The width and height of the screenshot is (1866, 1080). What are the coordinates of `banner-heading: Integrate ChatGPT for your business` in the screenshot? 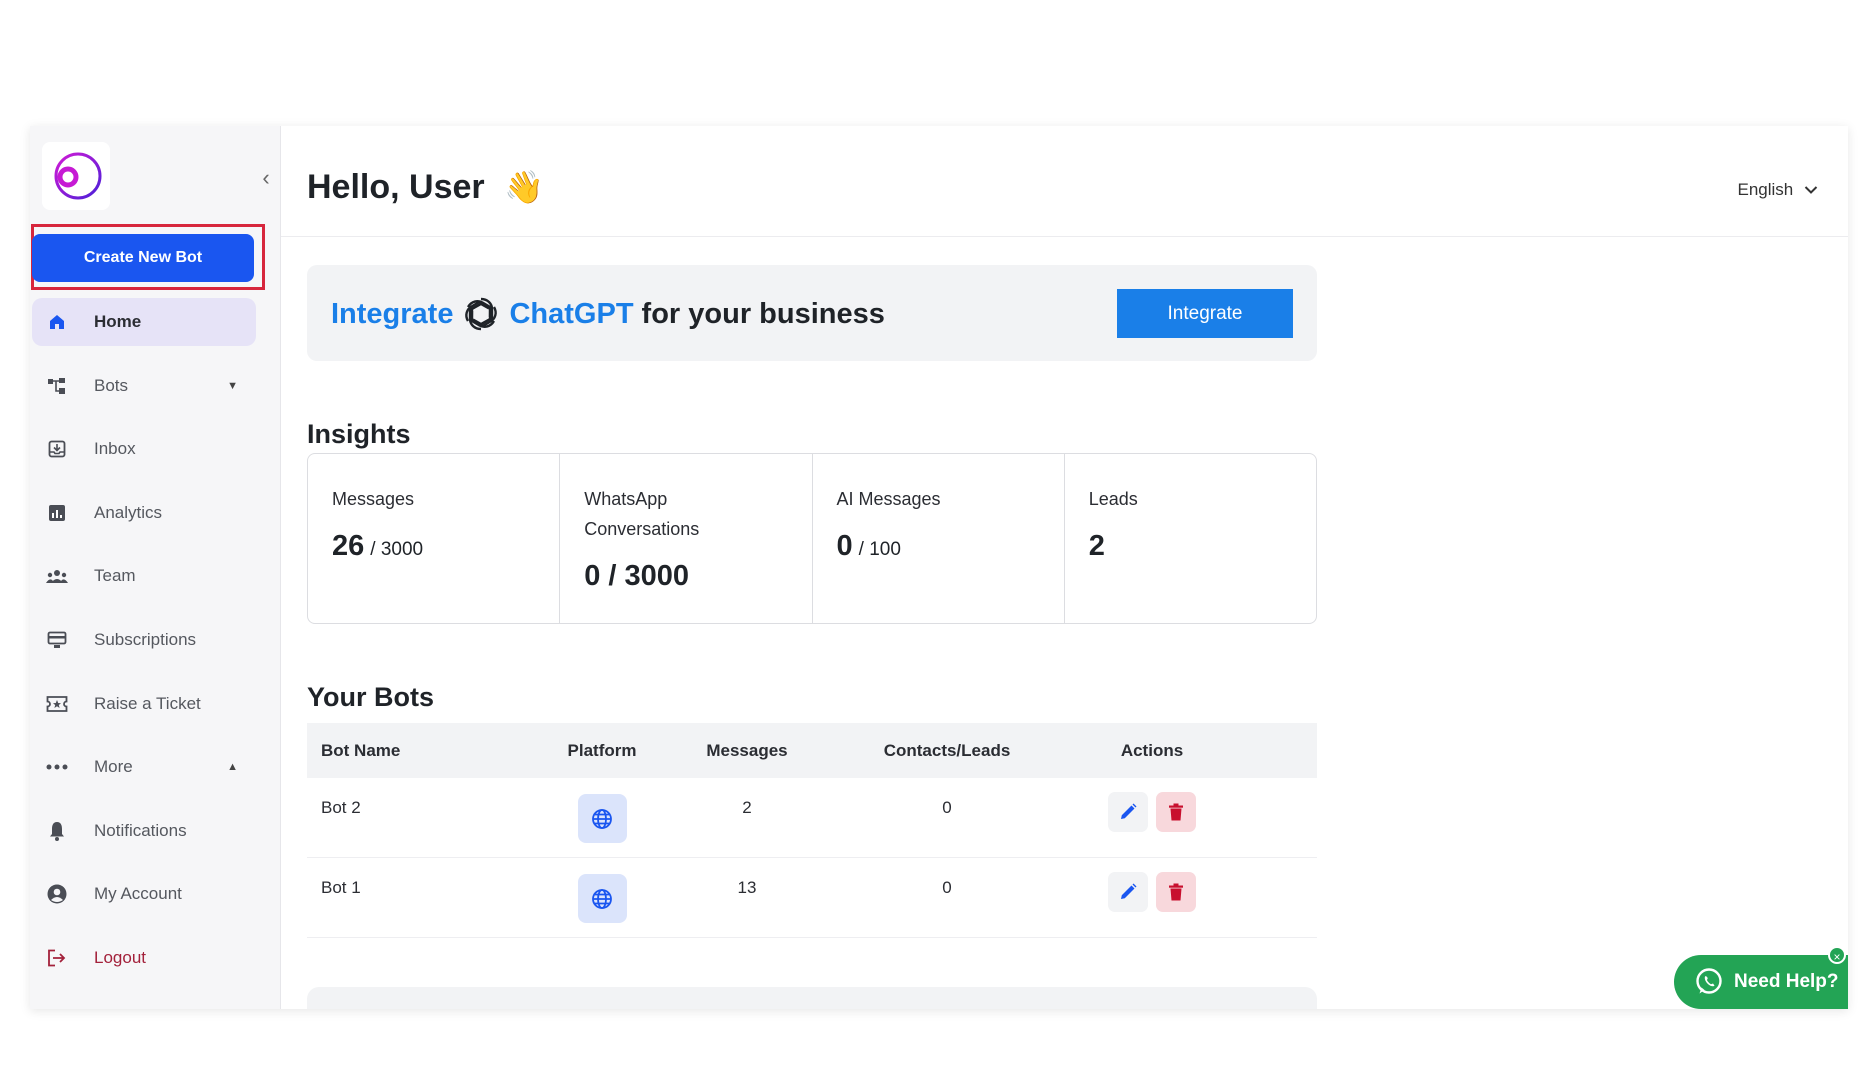 It's located at (608, 314).